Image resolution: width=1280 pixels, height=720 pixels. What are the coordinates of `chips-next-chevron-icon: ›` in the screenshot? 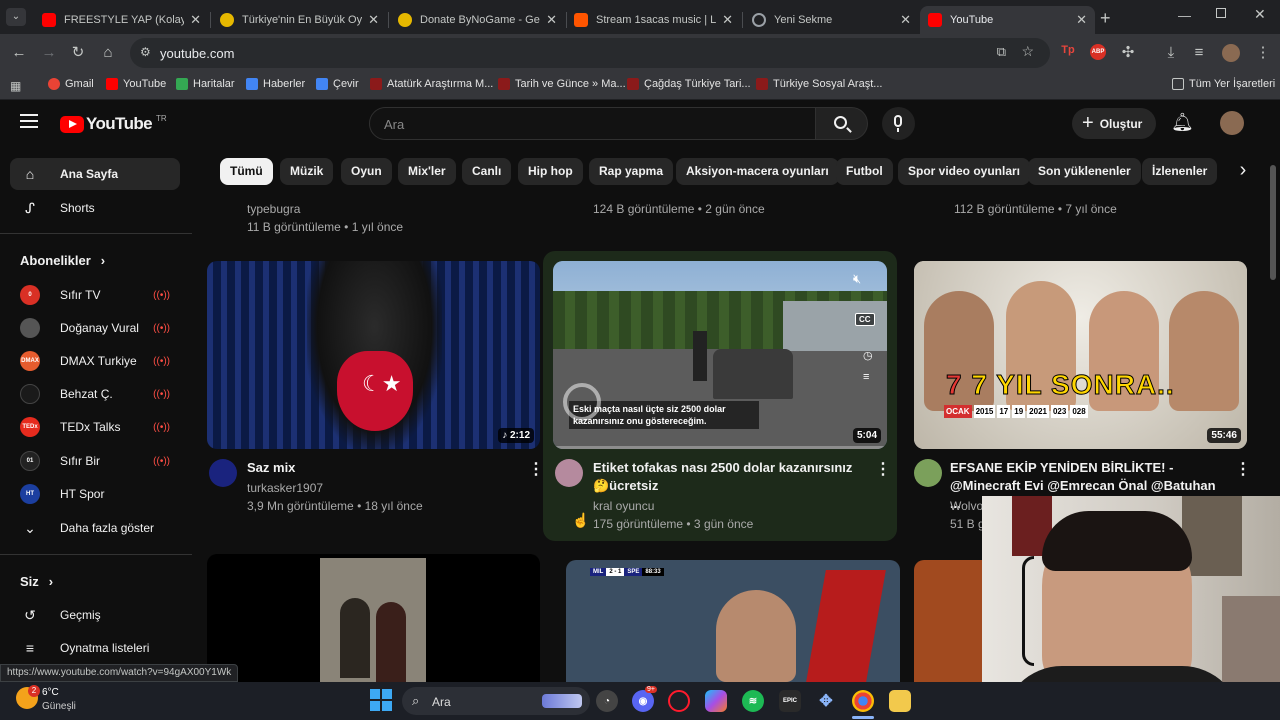 It's located at (1243, 171).